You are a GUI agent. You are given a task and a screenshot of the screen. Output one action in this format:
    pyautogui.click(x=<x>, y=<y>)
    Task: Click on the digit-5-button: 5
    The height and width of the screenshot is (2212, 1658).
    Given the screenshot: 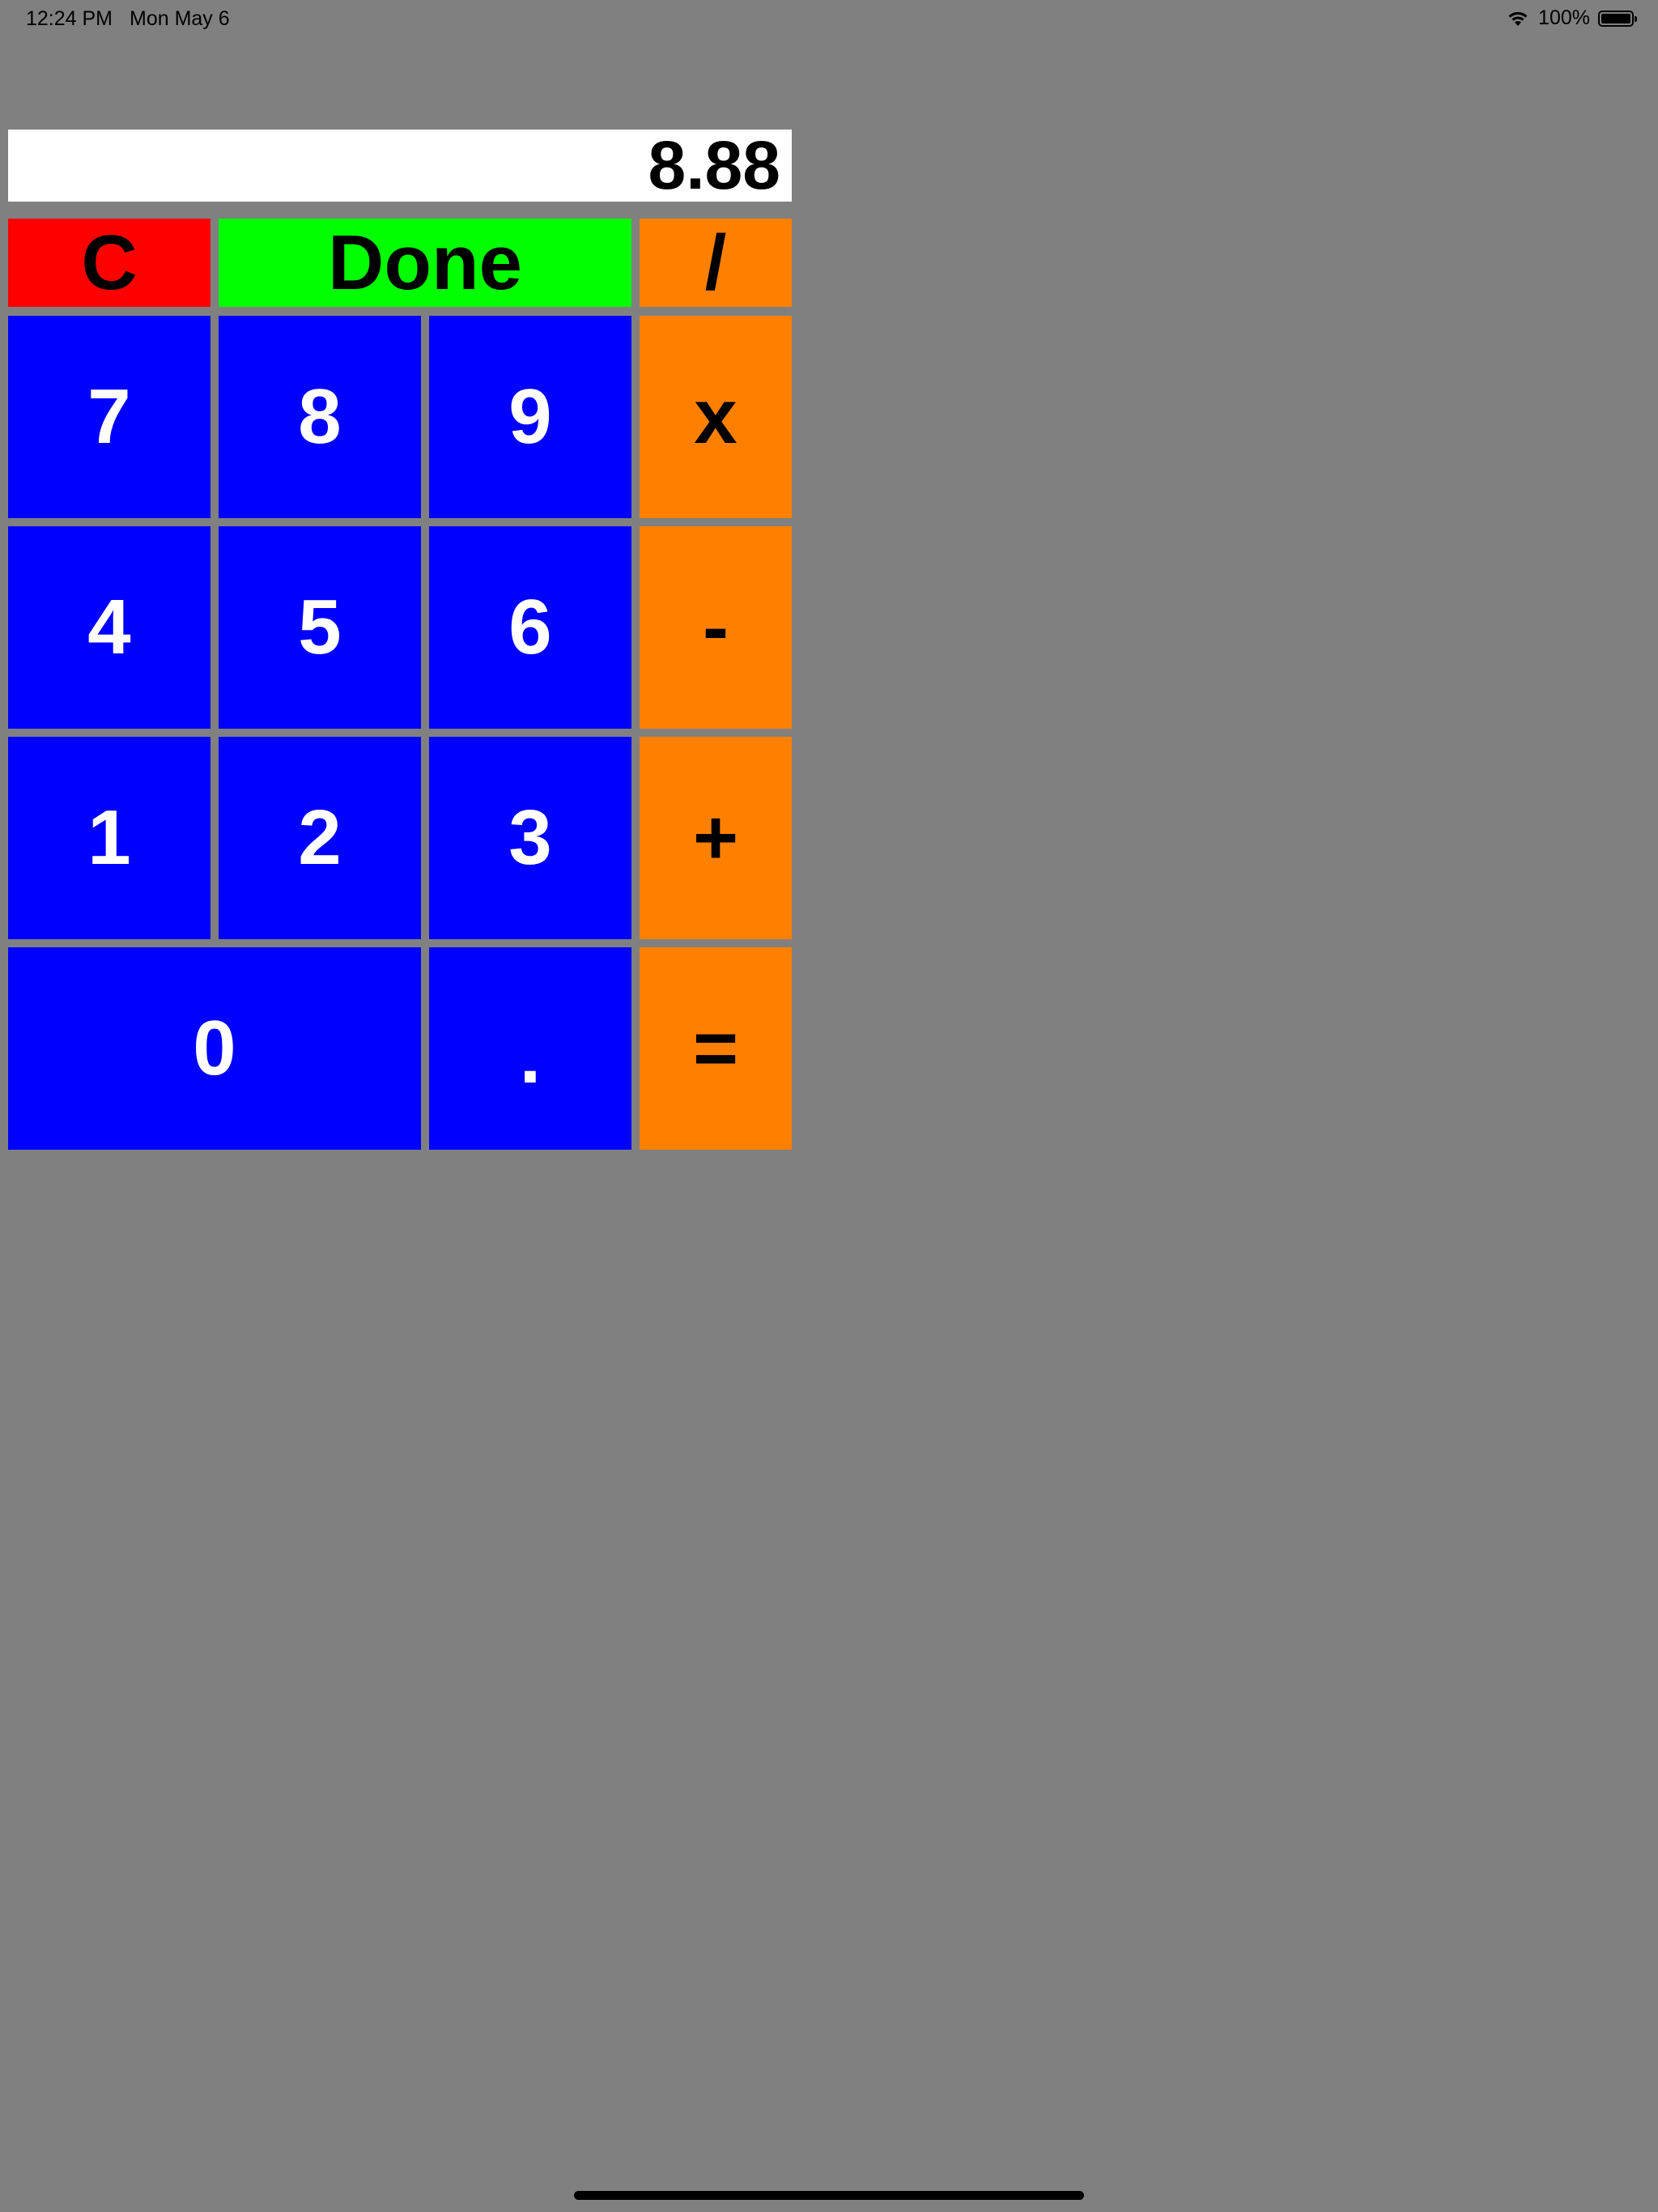 What is the action you would take?
    pyautogui.click(x=320, y=627)
    